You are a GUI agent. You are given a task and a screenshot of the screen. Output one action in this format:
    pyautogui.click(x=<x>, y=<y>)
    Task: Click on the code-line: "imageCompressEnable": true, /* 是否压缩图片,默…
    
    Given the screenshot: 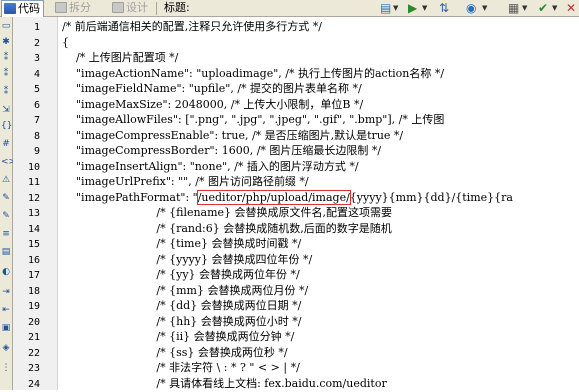 What is the action you would take?
    pyautogui.click(x=232, y=136)
    